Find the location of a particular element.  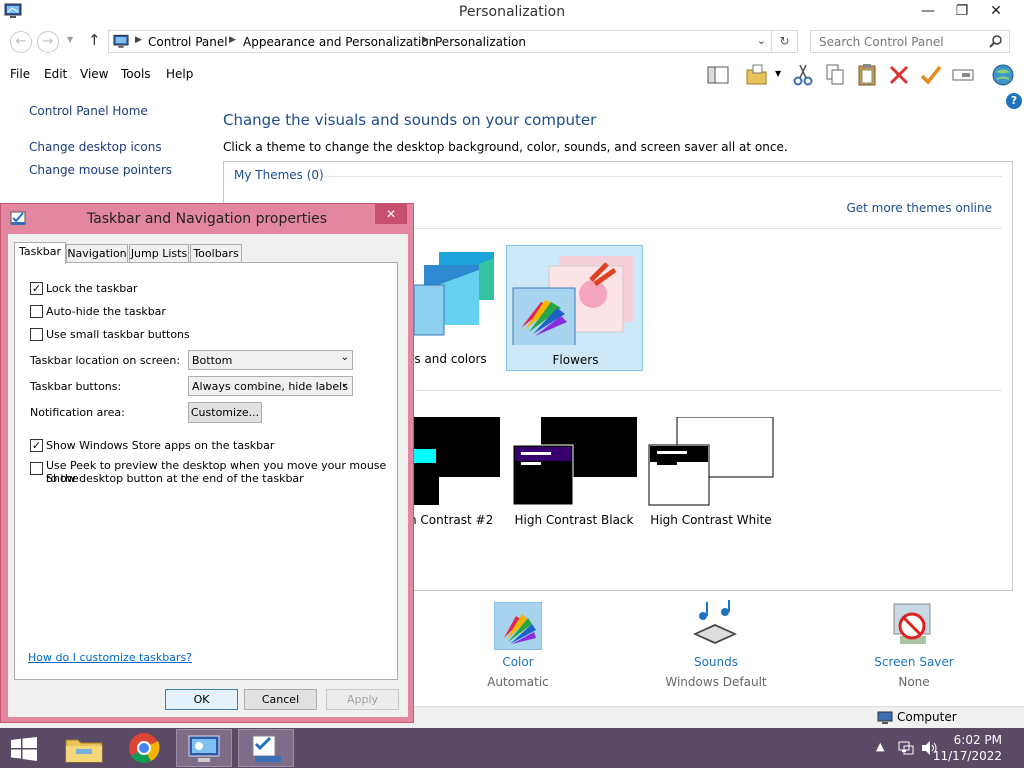

back-button: ← is located at coordinates (21, 42).